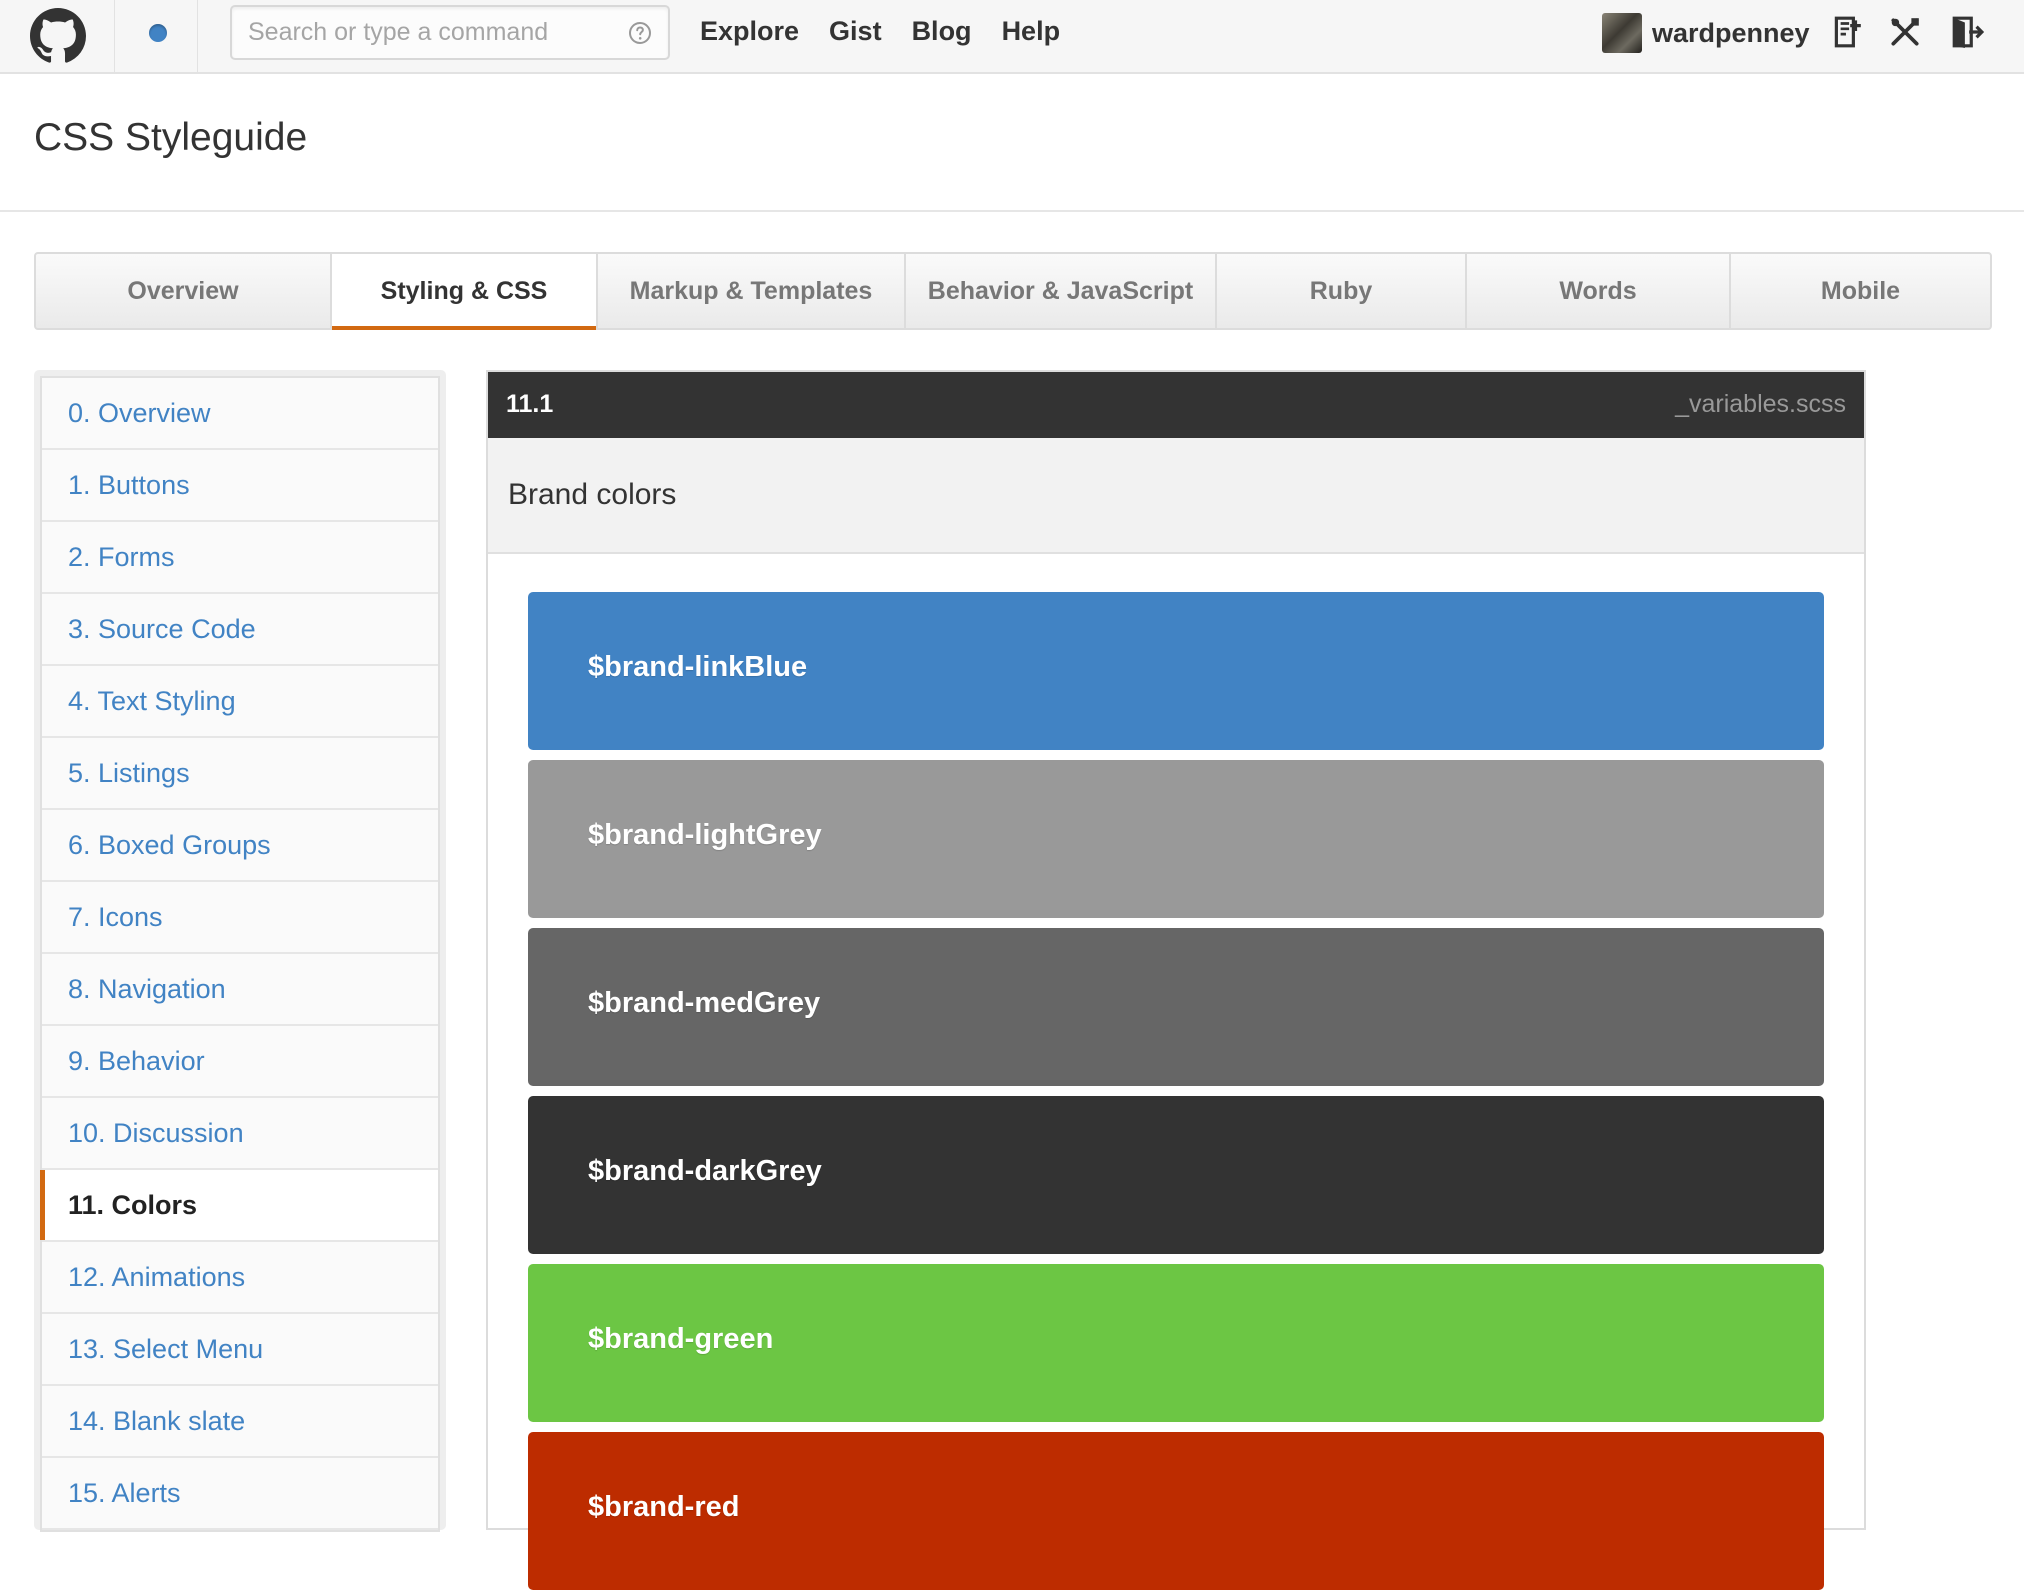 The image size is (2024, 1590). What do you see at coordinates (1967, 32) in the screenshot?
I see `sign-out-icon` at bounding box center [1967, 32].